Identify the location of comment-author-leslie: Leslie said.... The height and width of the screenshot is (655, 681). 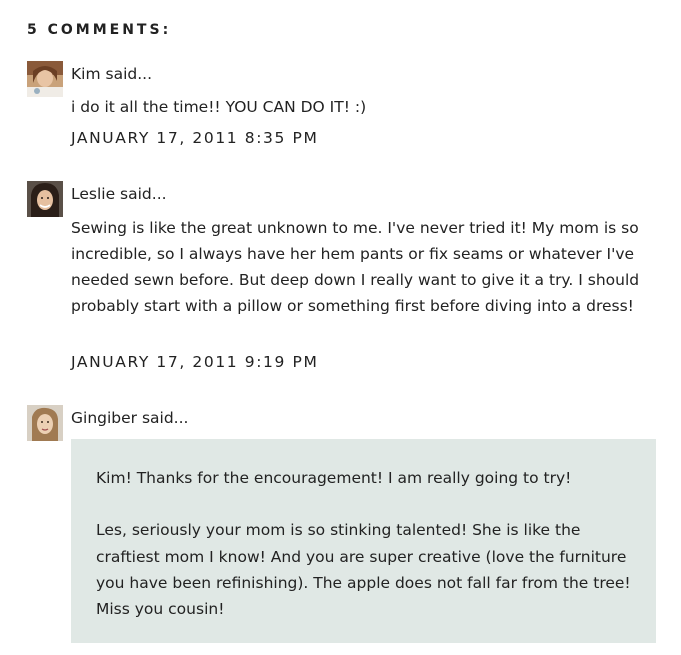
(119, 194).